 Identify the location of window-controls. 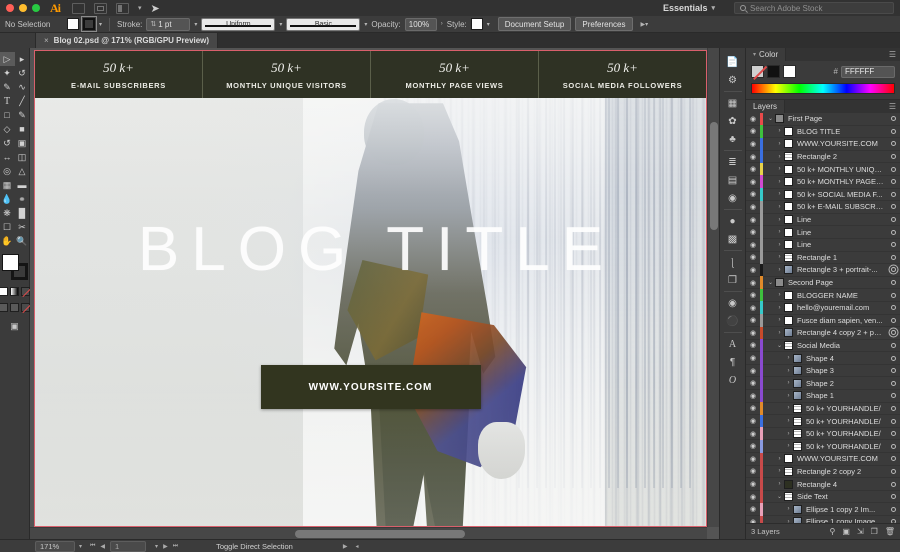
(23, 8).